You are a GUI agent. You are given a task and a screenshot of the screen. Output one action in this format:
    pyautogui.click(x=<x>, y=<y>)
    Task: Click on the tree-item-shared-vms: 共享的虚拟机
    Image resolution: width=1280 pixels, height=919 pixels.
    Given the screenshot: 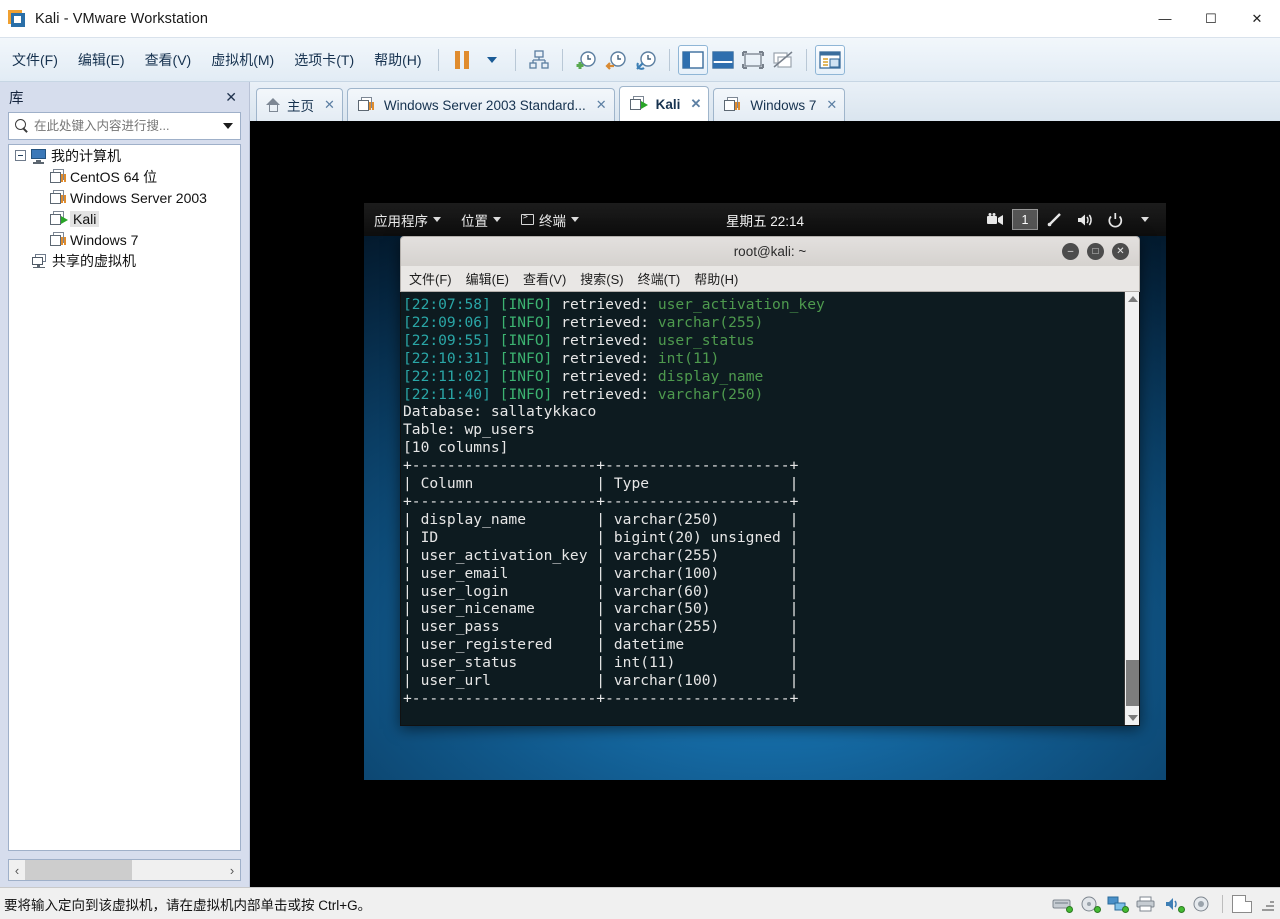 What is the action you would take?
    pyautogui.click(x=124, y=260)
    